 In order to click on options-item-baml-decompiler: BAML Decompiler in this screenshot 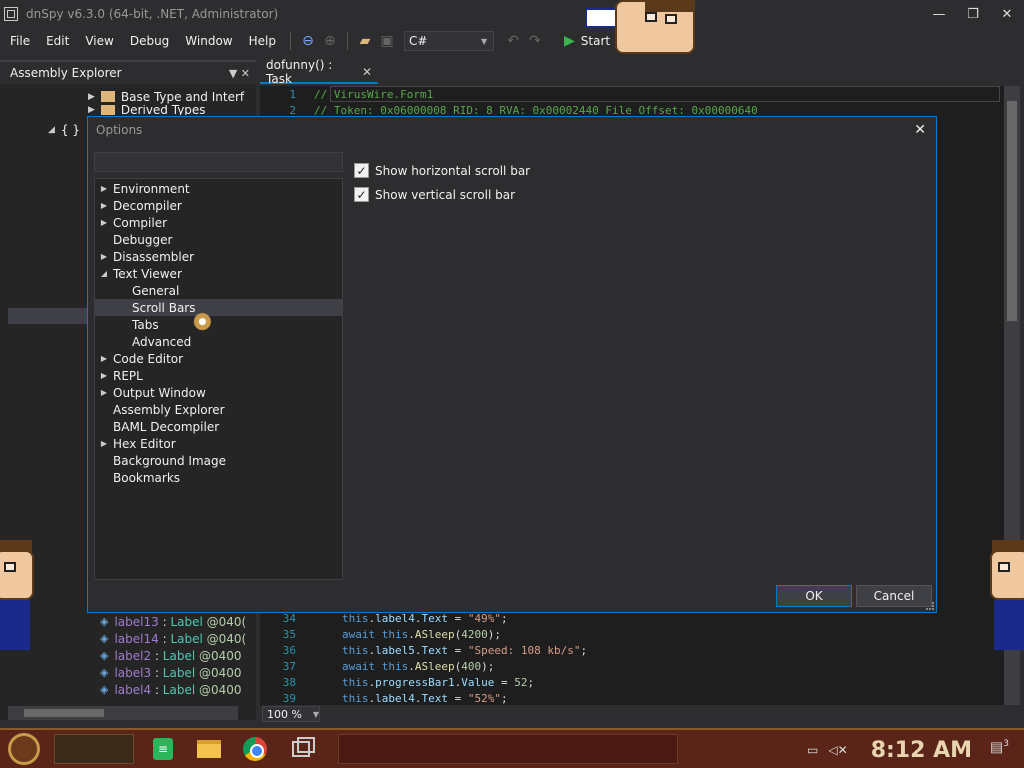, I will do `click(218, 426)`.